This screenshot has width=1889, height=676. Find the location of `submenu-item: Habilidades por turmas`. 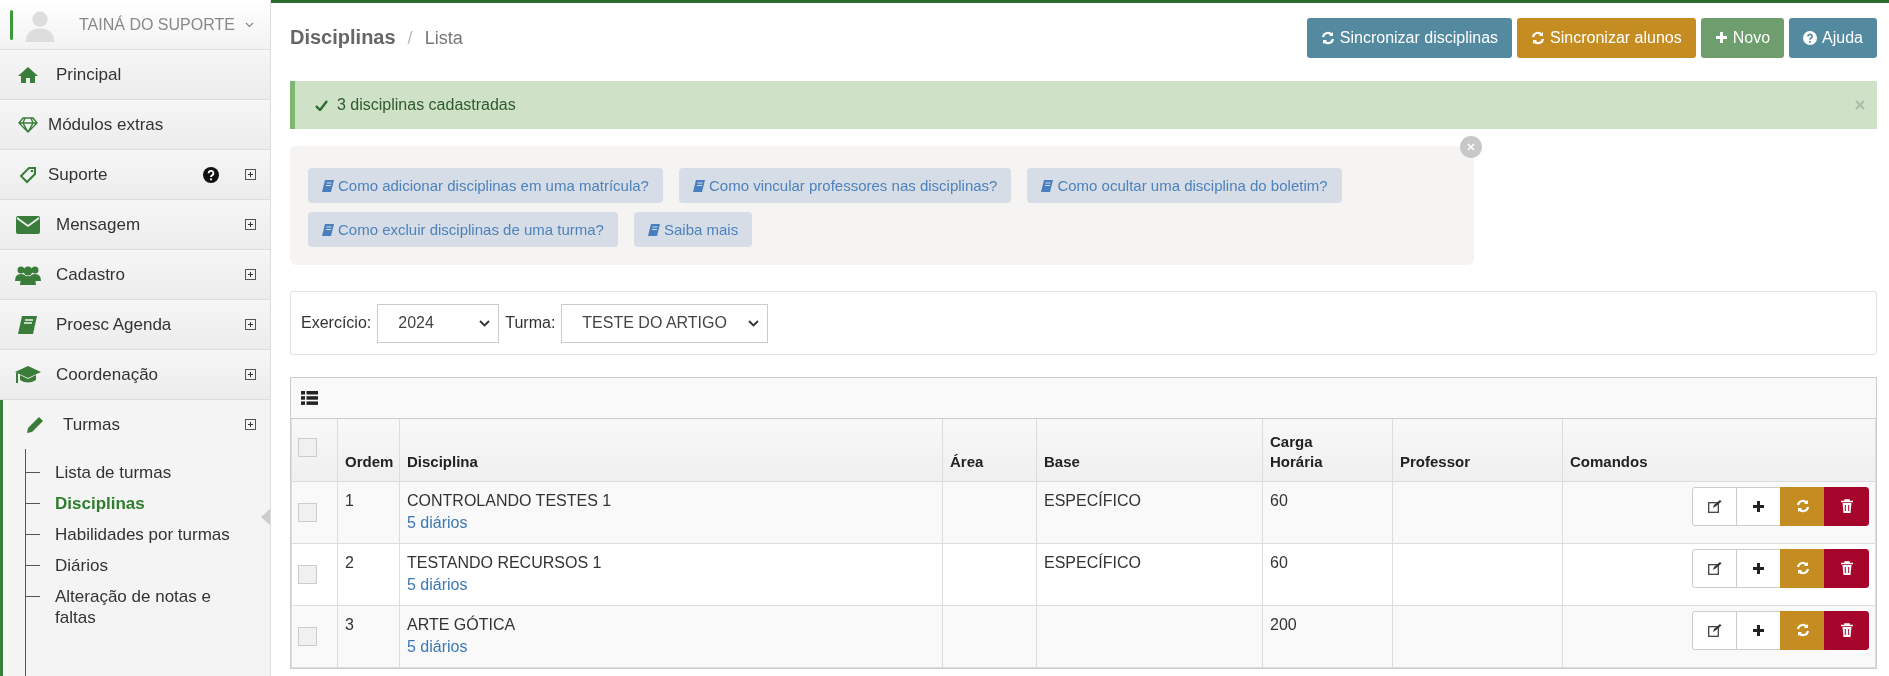

submenu-item: Habilidades por turmas is located at coordinates (124, 534).